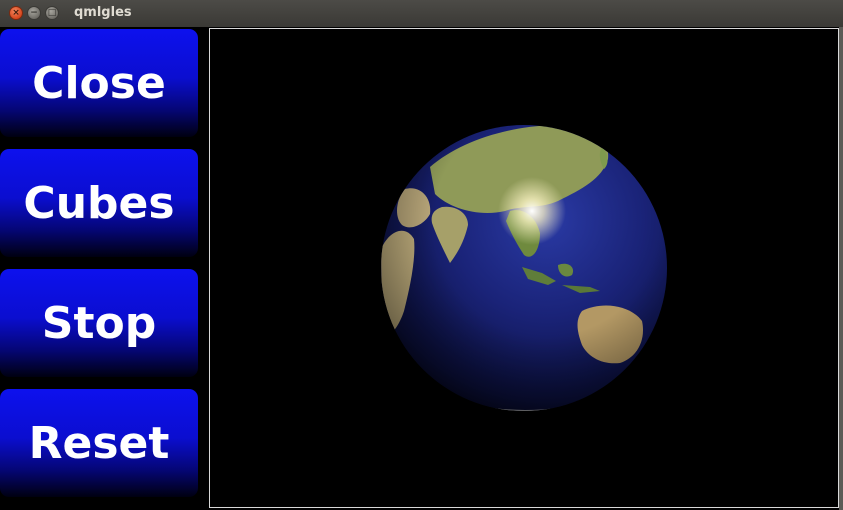 Image resolution: width=843 pixels, height=510 pixels. I want to click on window-titlebar: × − □ qmlgles, so click(421, 13).